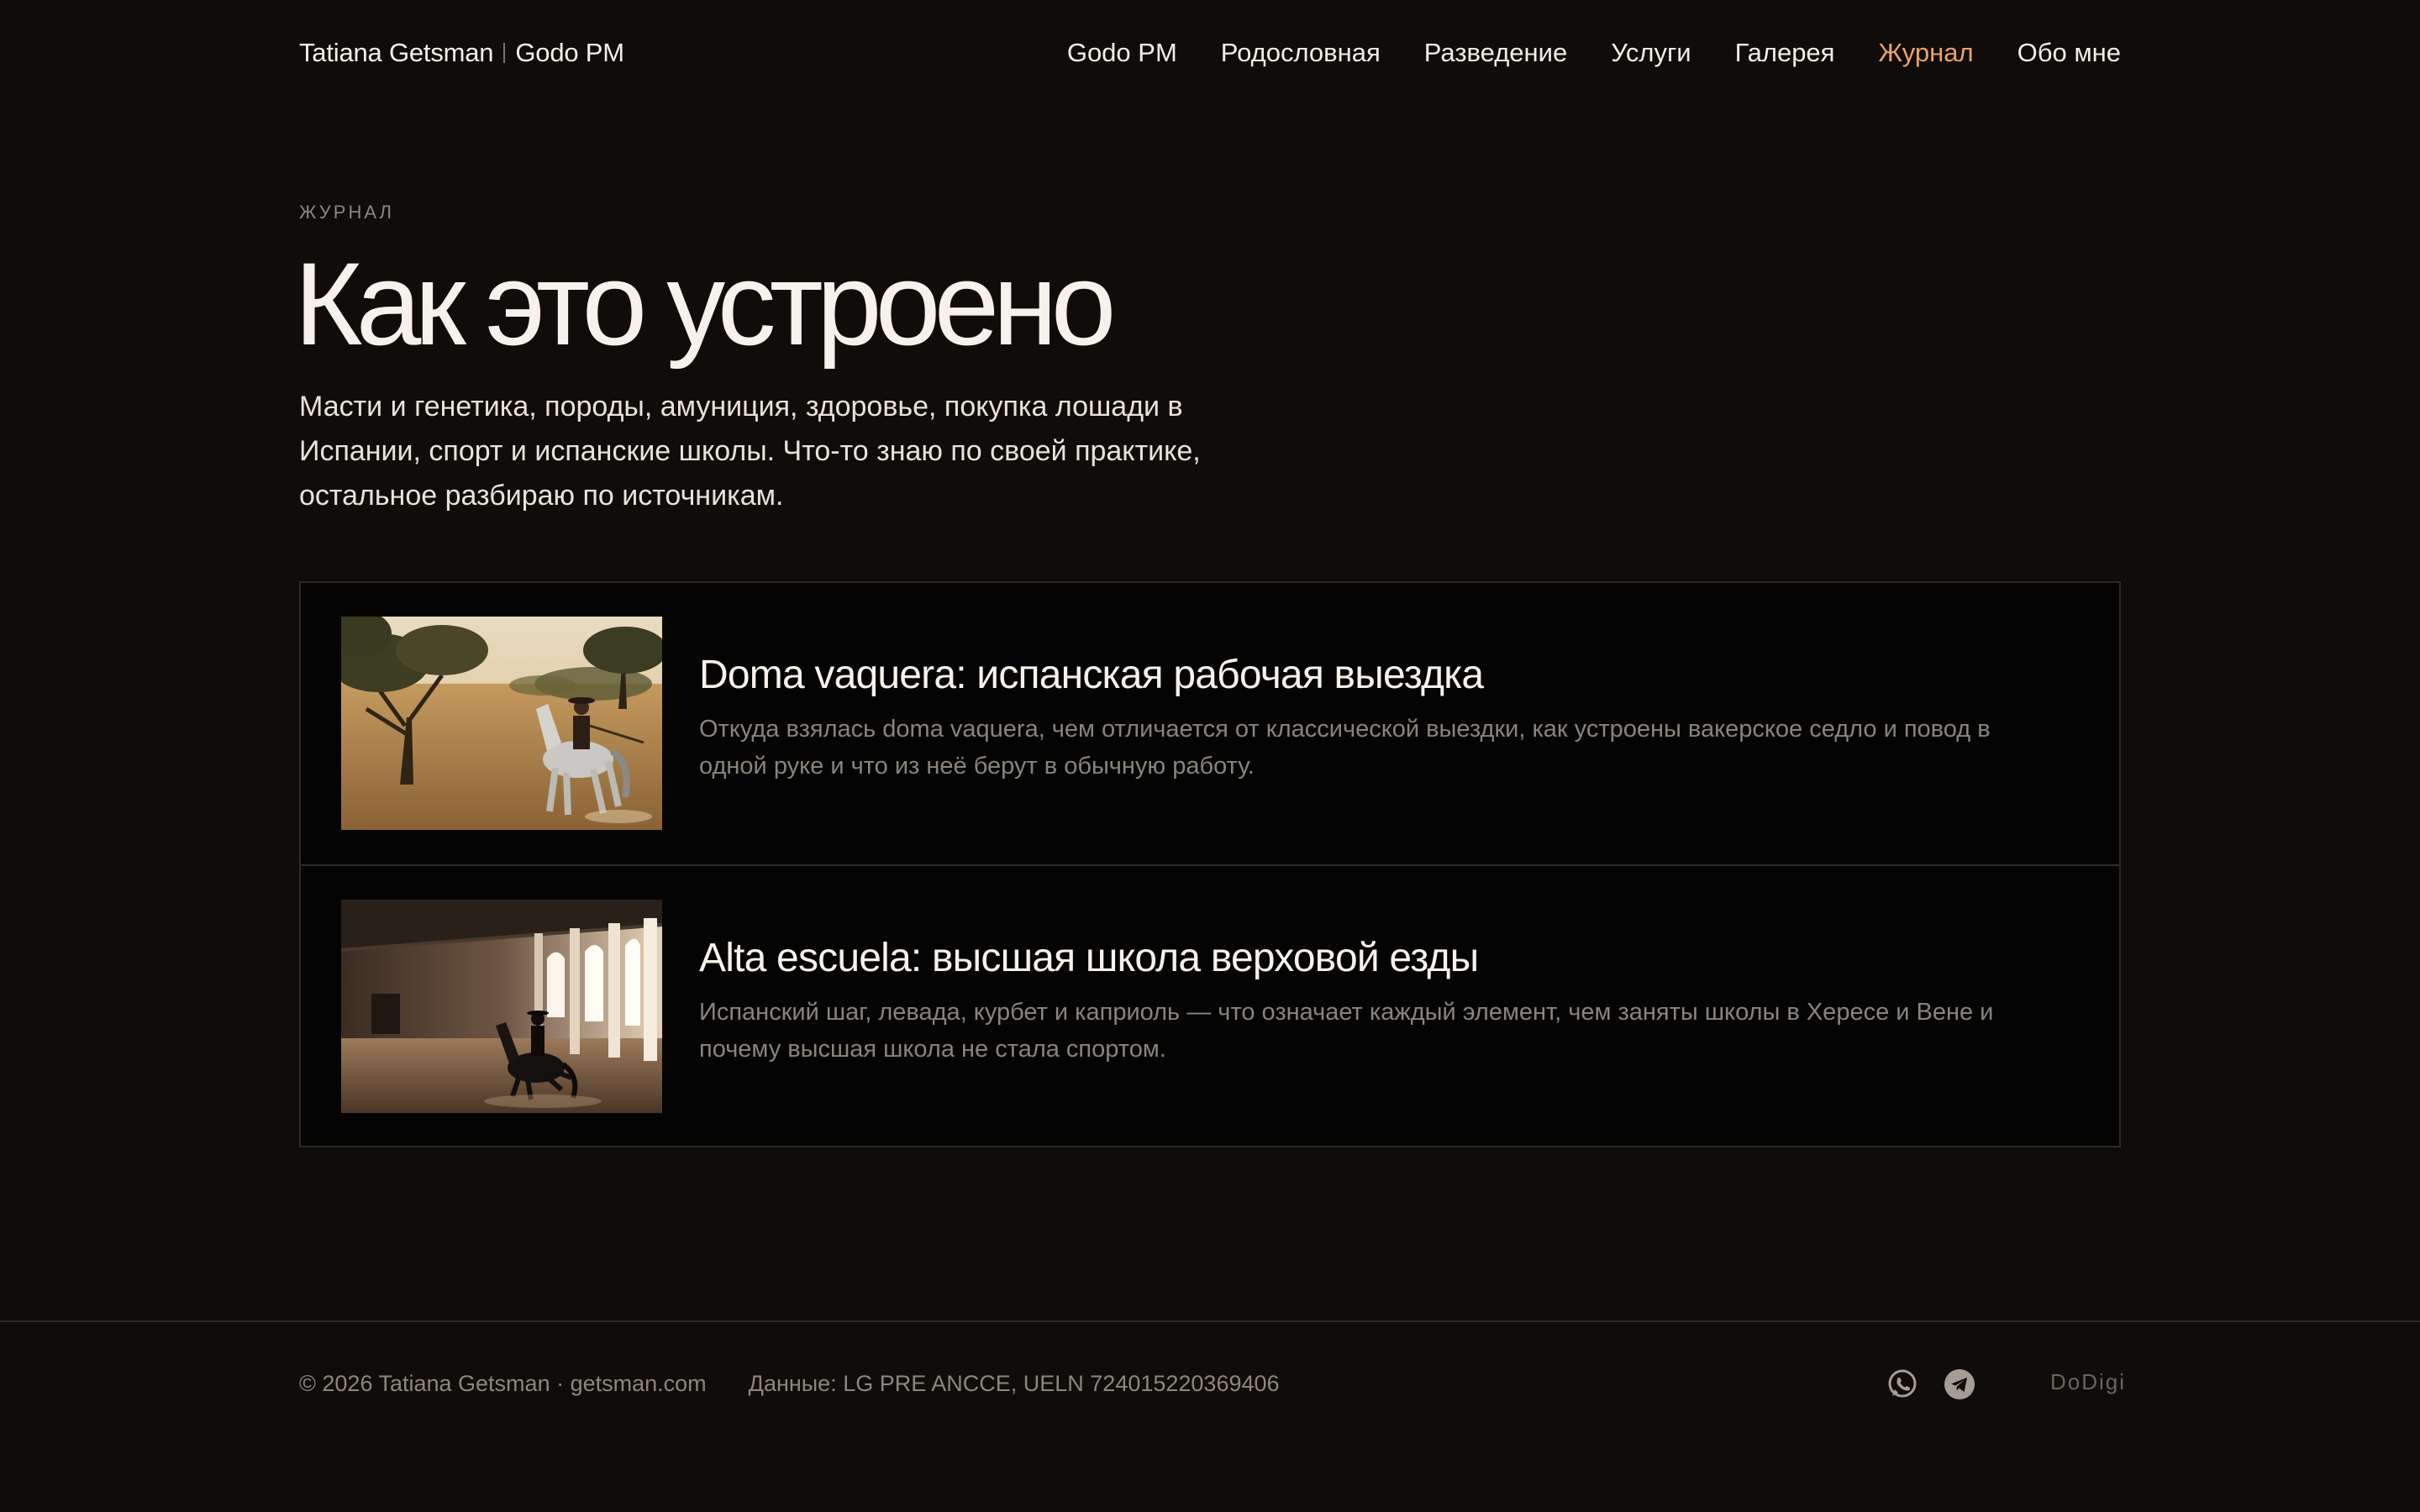 Image resolution: width=2420 pixels, height=1512 pixels. Describe the element at coordinates (1122, 53) in the screenshot. I see `nav-item-godo-pm: Godo PM` at that location.